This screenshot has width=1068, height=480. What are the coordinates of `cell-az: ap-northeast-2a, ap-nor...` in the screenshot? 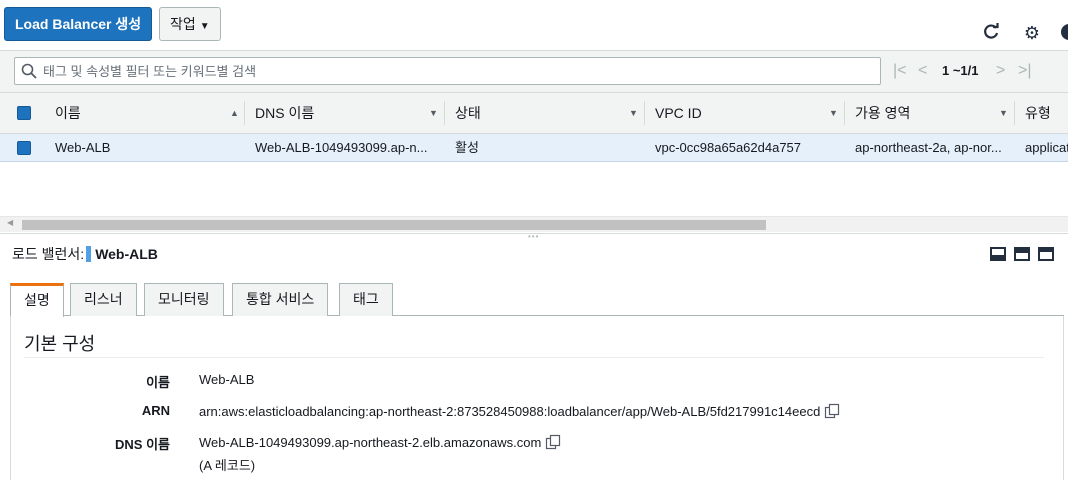 It's located at (928, 147).